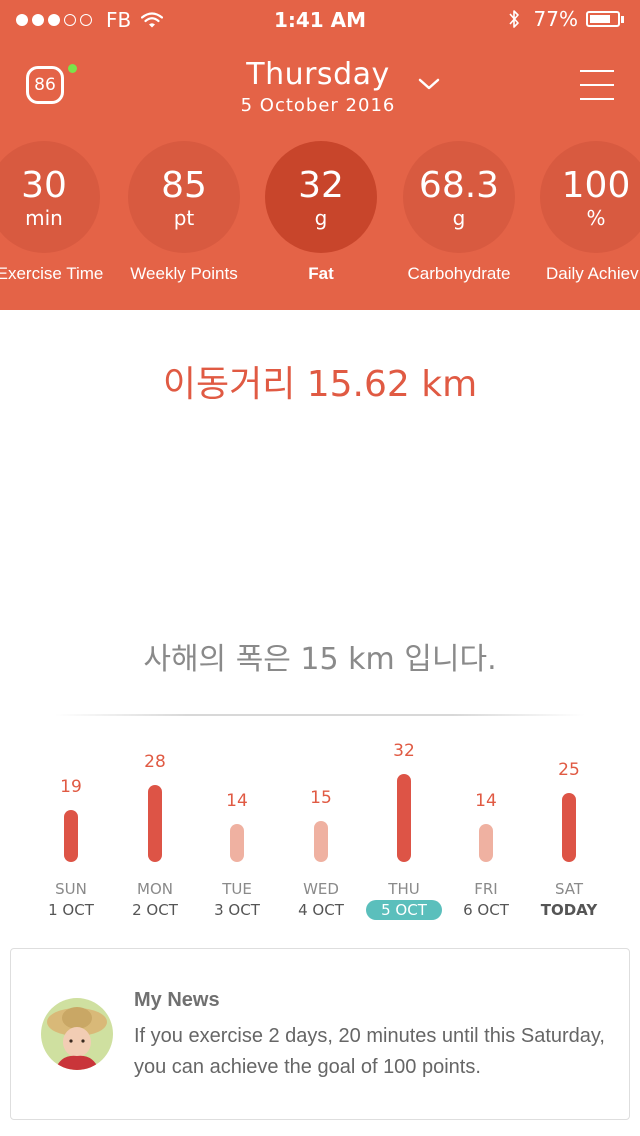 The height and width of the screenshot is (1136, 640). Describe the element at coordinates (569, 889) in the screenshot. I see `day-label: SAT` at that location.